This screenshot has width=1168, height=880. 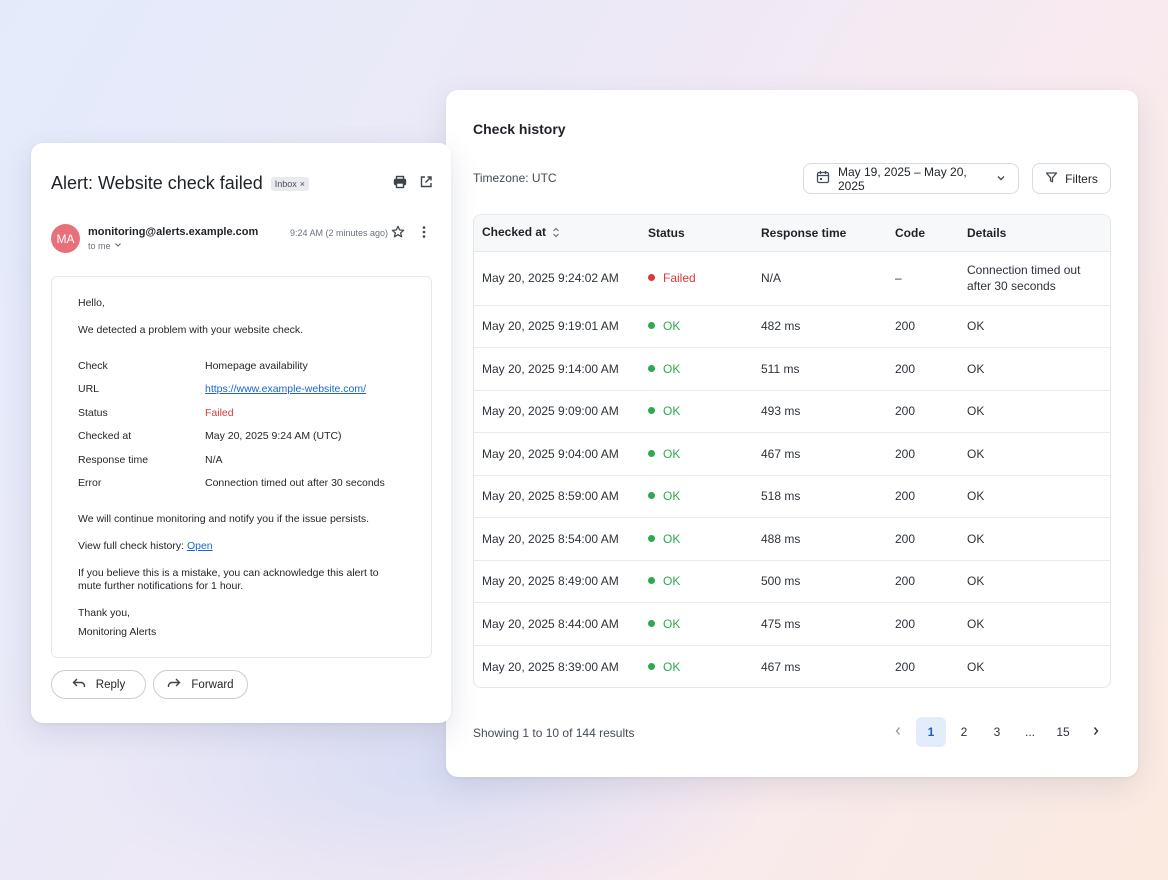 I want to click on pagination: 1 2 3... 15, so click(x=997, y=732).